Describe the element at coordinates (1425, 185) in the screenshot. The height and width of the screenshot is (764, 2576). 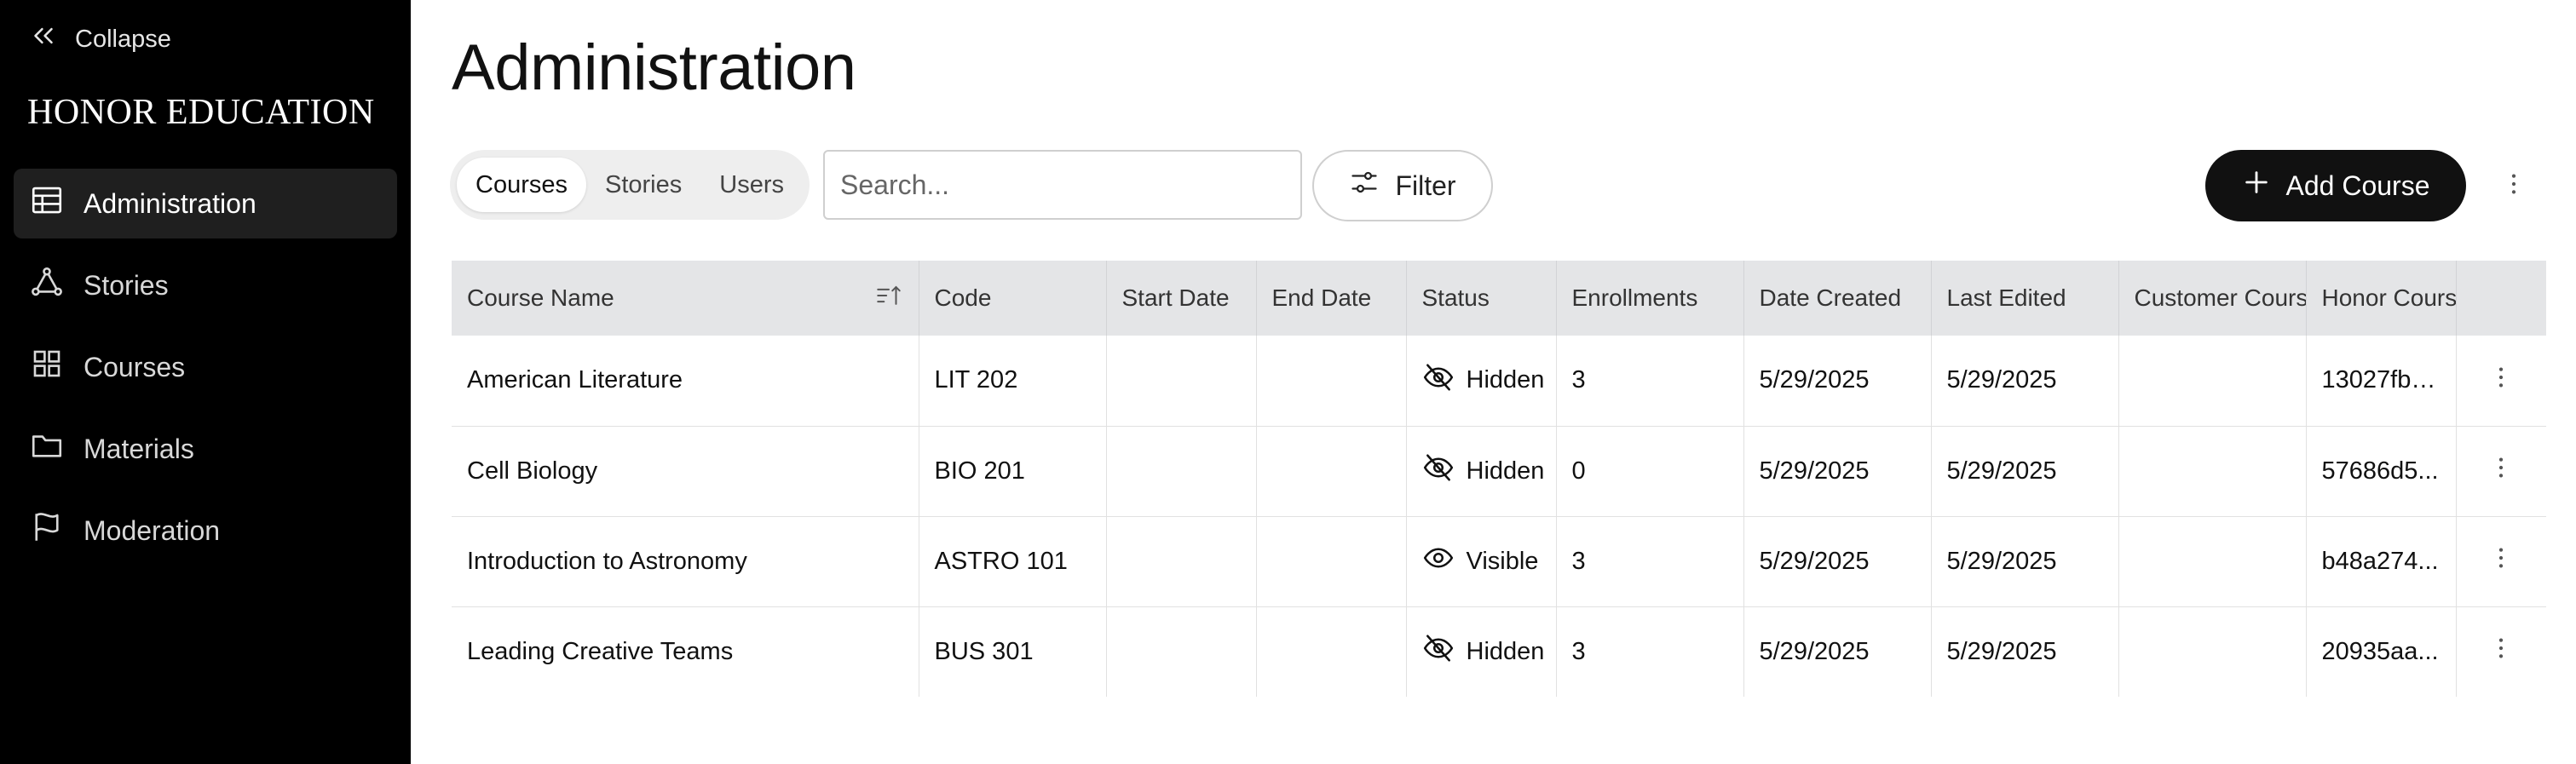
I see `filter-label: Filter` at that location.